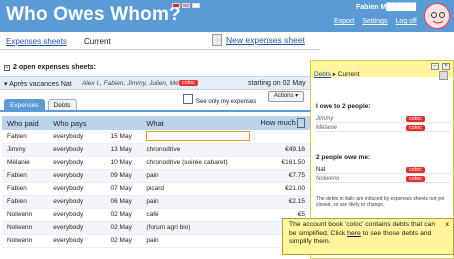 This screenshot has width=454, height=259. What do you see at coordinates (156, 176) in the screenshot?
I see `table-row: Fabien everybody 09 May pain €7.75` at bounding box center [156, 176].